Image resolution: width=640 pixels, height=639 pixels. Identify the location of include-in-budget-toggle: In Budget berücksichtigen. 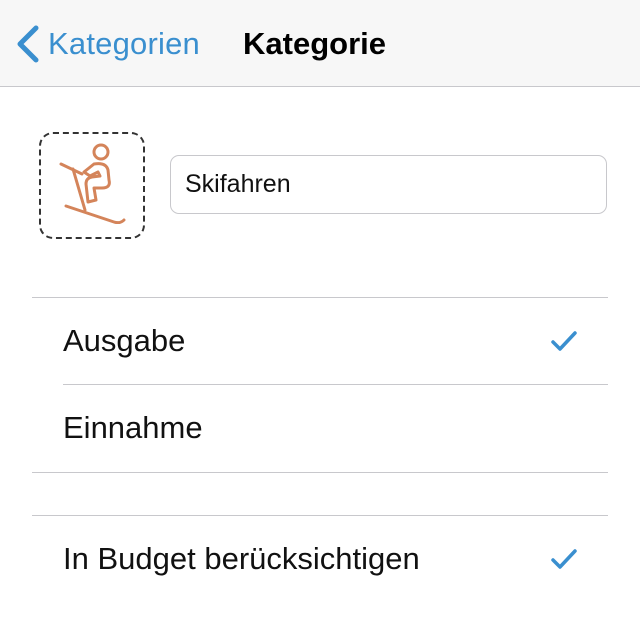
(320, 559).